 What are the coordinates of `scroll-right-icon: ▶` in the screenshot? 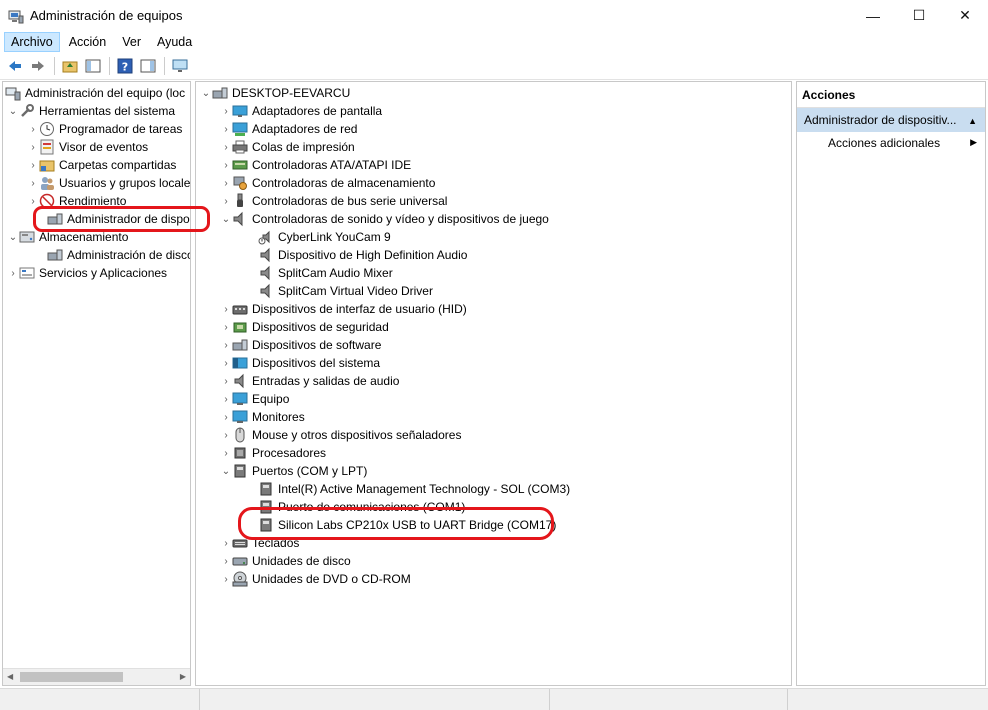 It's located at (183, 676).